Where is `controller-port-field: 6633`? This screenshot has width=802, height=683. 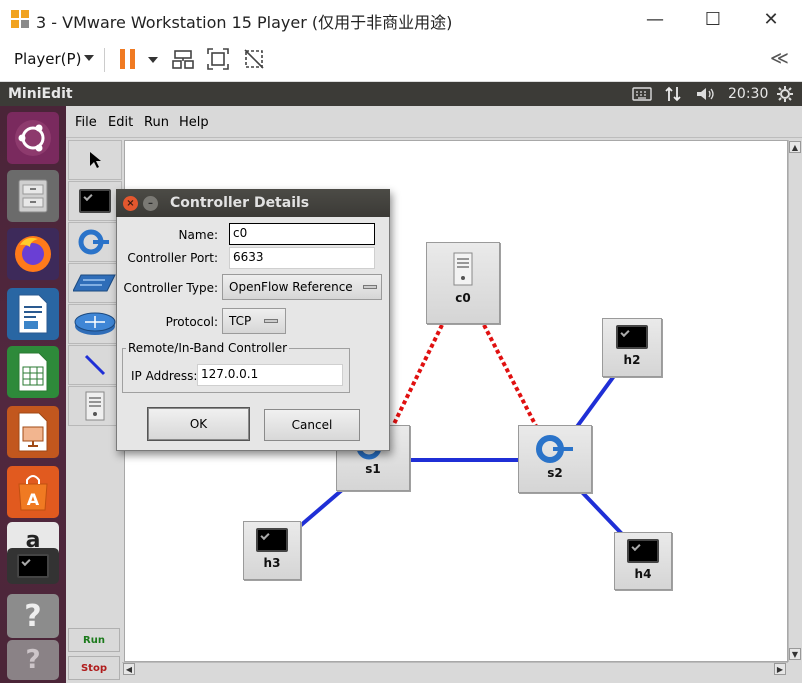
controller-port-field: 6633 is located at coordinates (302, 258).